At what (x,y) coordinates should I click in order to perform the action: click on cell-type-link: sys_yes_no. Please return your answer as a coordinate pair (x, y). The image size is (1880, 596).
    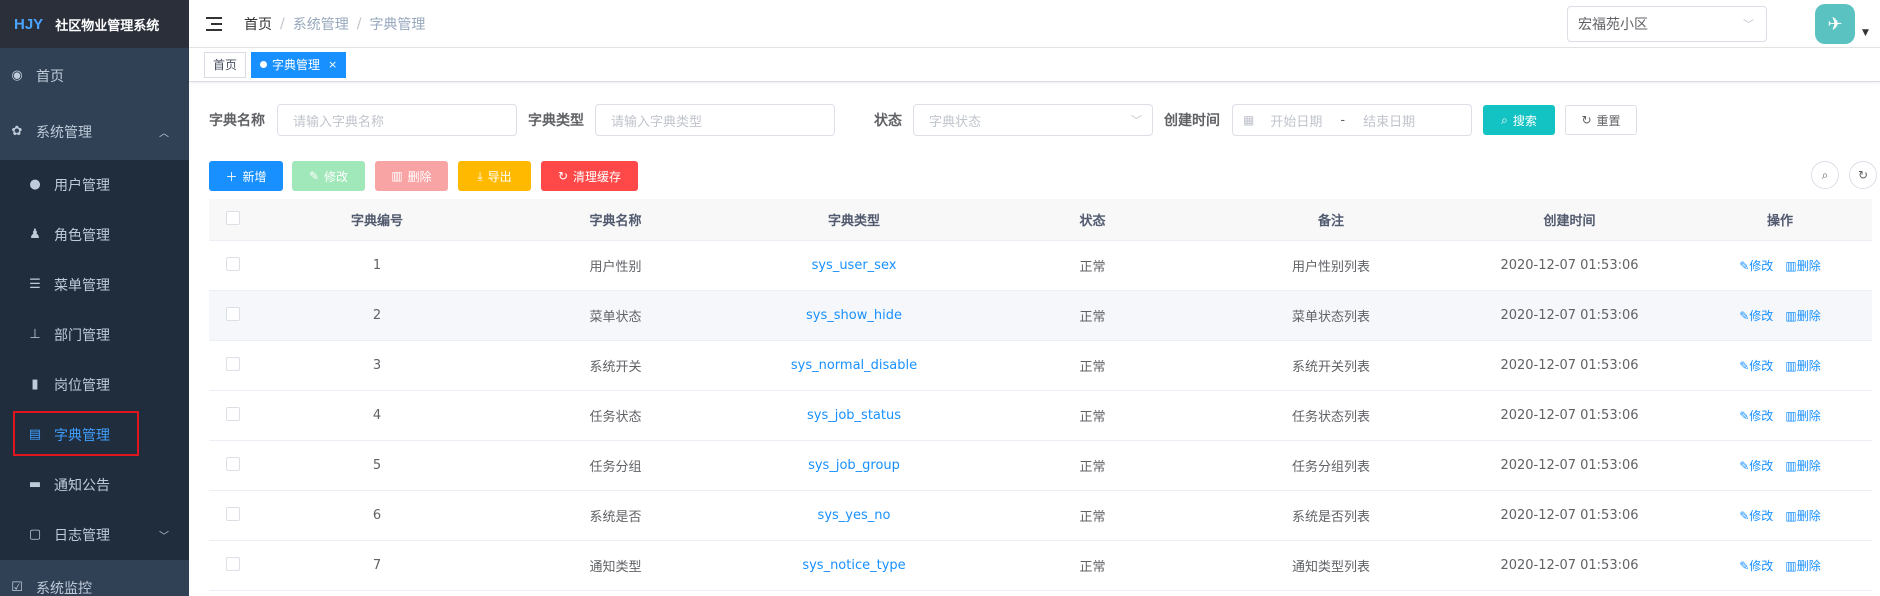
    Looking at the image, I should click on (854, 515).